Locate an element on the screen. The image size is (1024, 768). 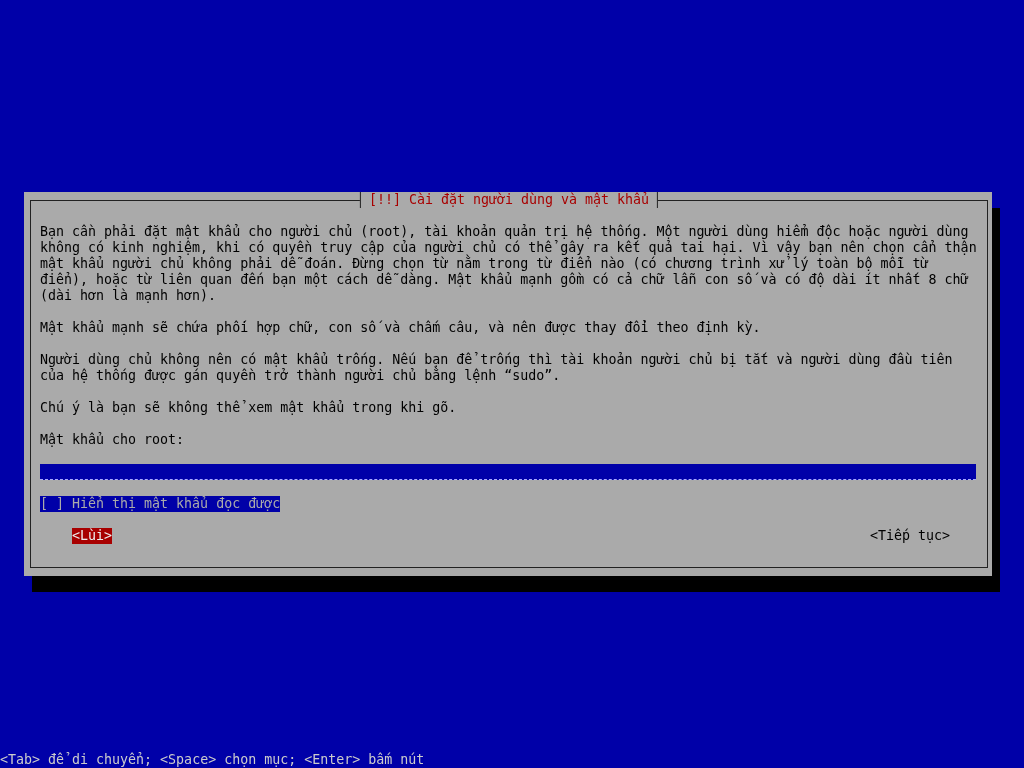
paragraph: Bạn cần phải đặt mật khẩu cho người chủ (root), tài khoản quản trị hệ thống. Một người dùng hiểm độc hoặc người dùng không có kinh nghiệm, khi có quyền truy cập của người chủ có thể gây ra kết quả tai hại. Vì vậy bạn nên chọn cẩn thận mật khẩu người chủ không phải dễ đoán. Đừng chọn từ nằm trong từ điển nào (có chương trình xử lý toàn bộ mỗi từ điển), hoặc từ liên quan đến bạn một cách dễ dàng. Mật khẩu mạnh gồm có cả chữ lẫn con số và có độ dài ít nhất 8 chữ (dài hơn là mạnh hơn). is located at coordinates (509, 264).